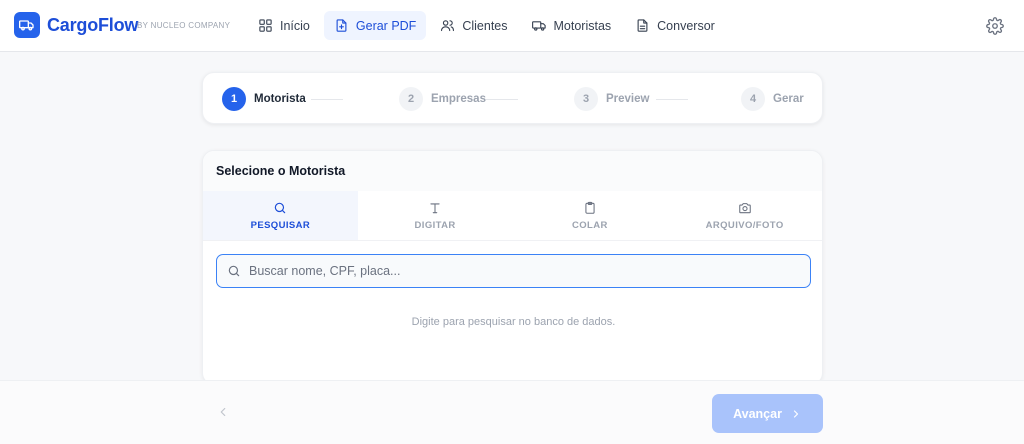 Image resolution: width=1024 pixels, height=444 pixels. Describe the element at coordinates (265, 25) in the screenshot. I see `grid-icon` at that location.